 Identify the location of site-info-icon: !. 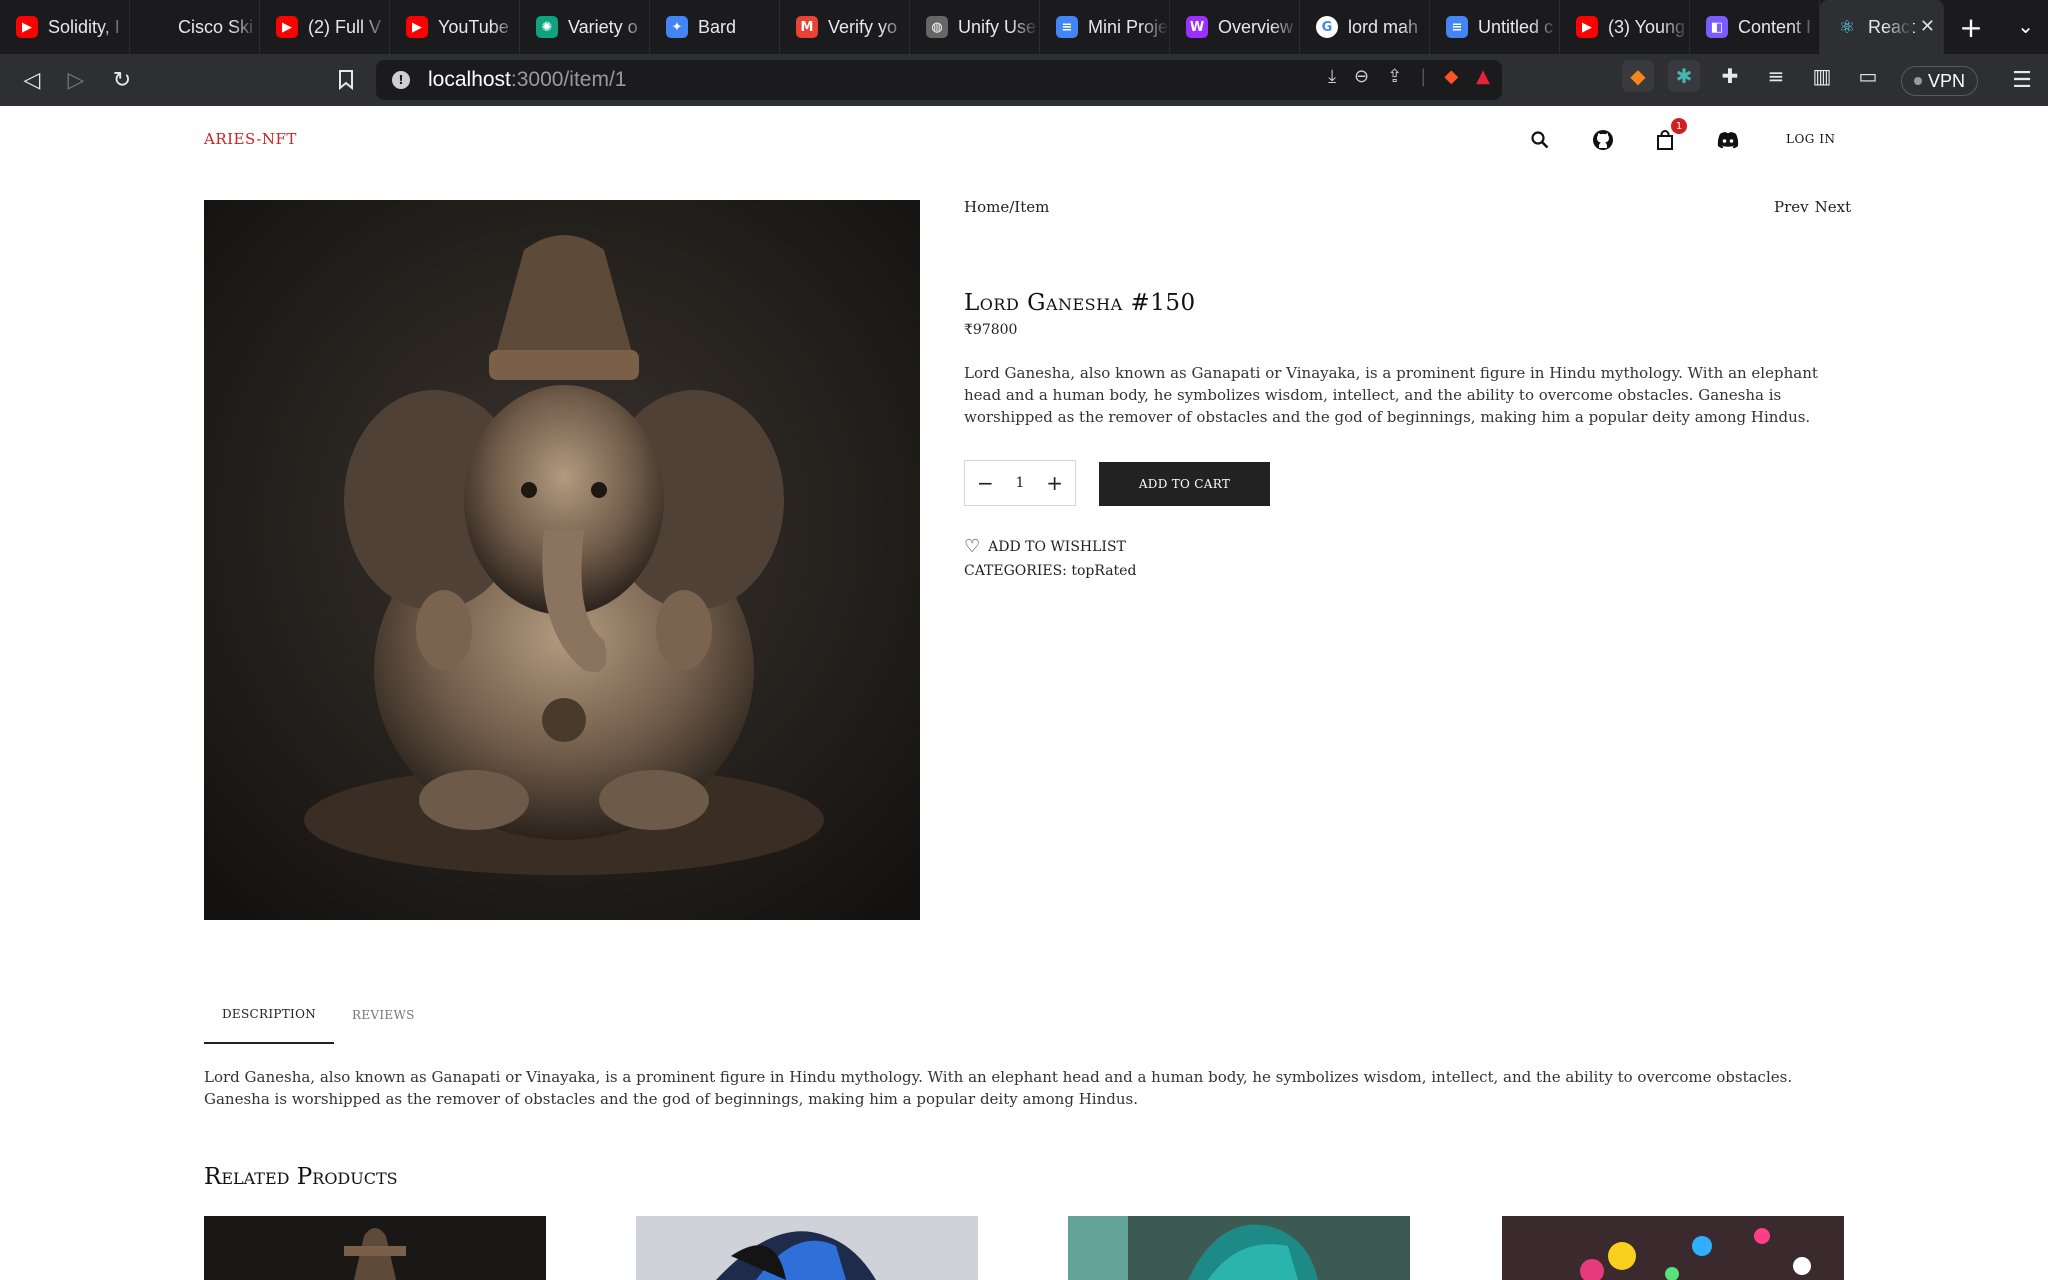
(401, 80).